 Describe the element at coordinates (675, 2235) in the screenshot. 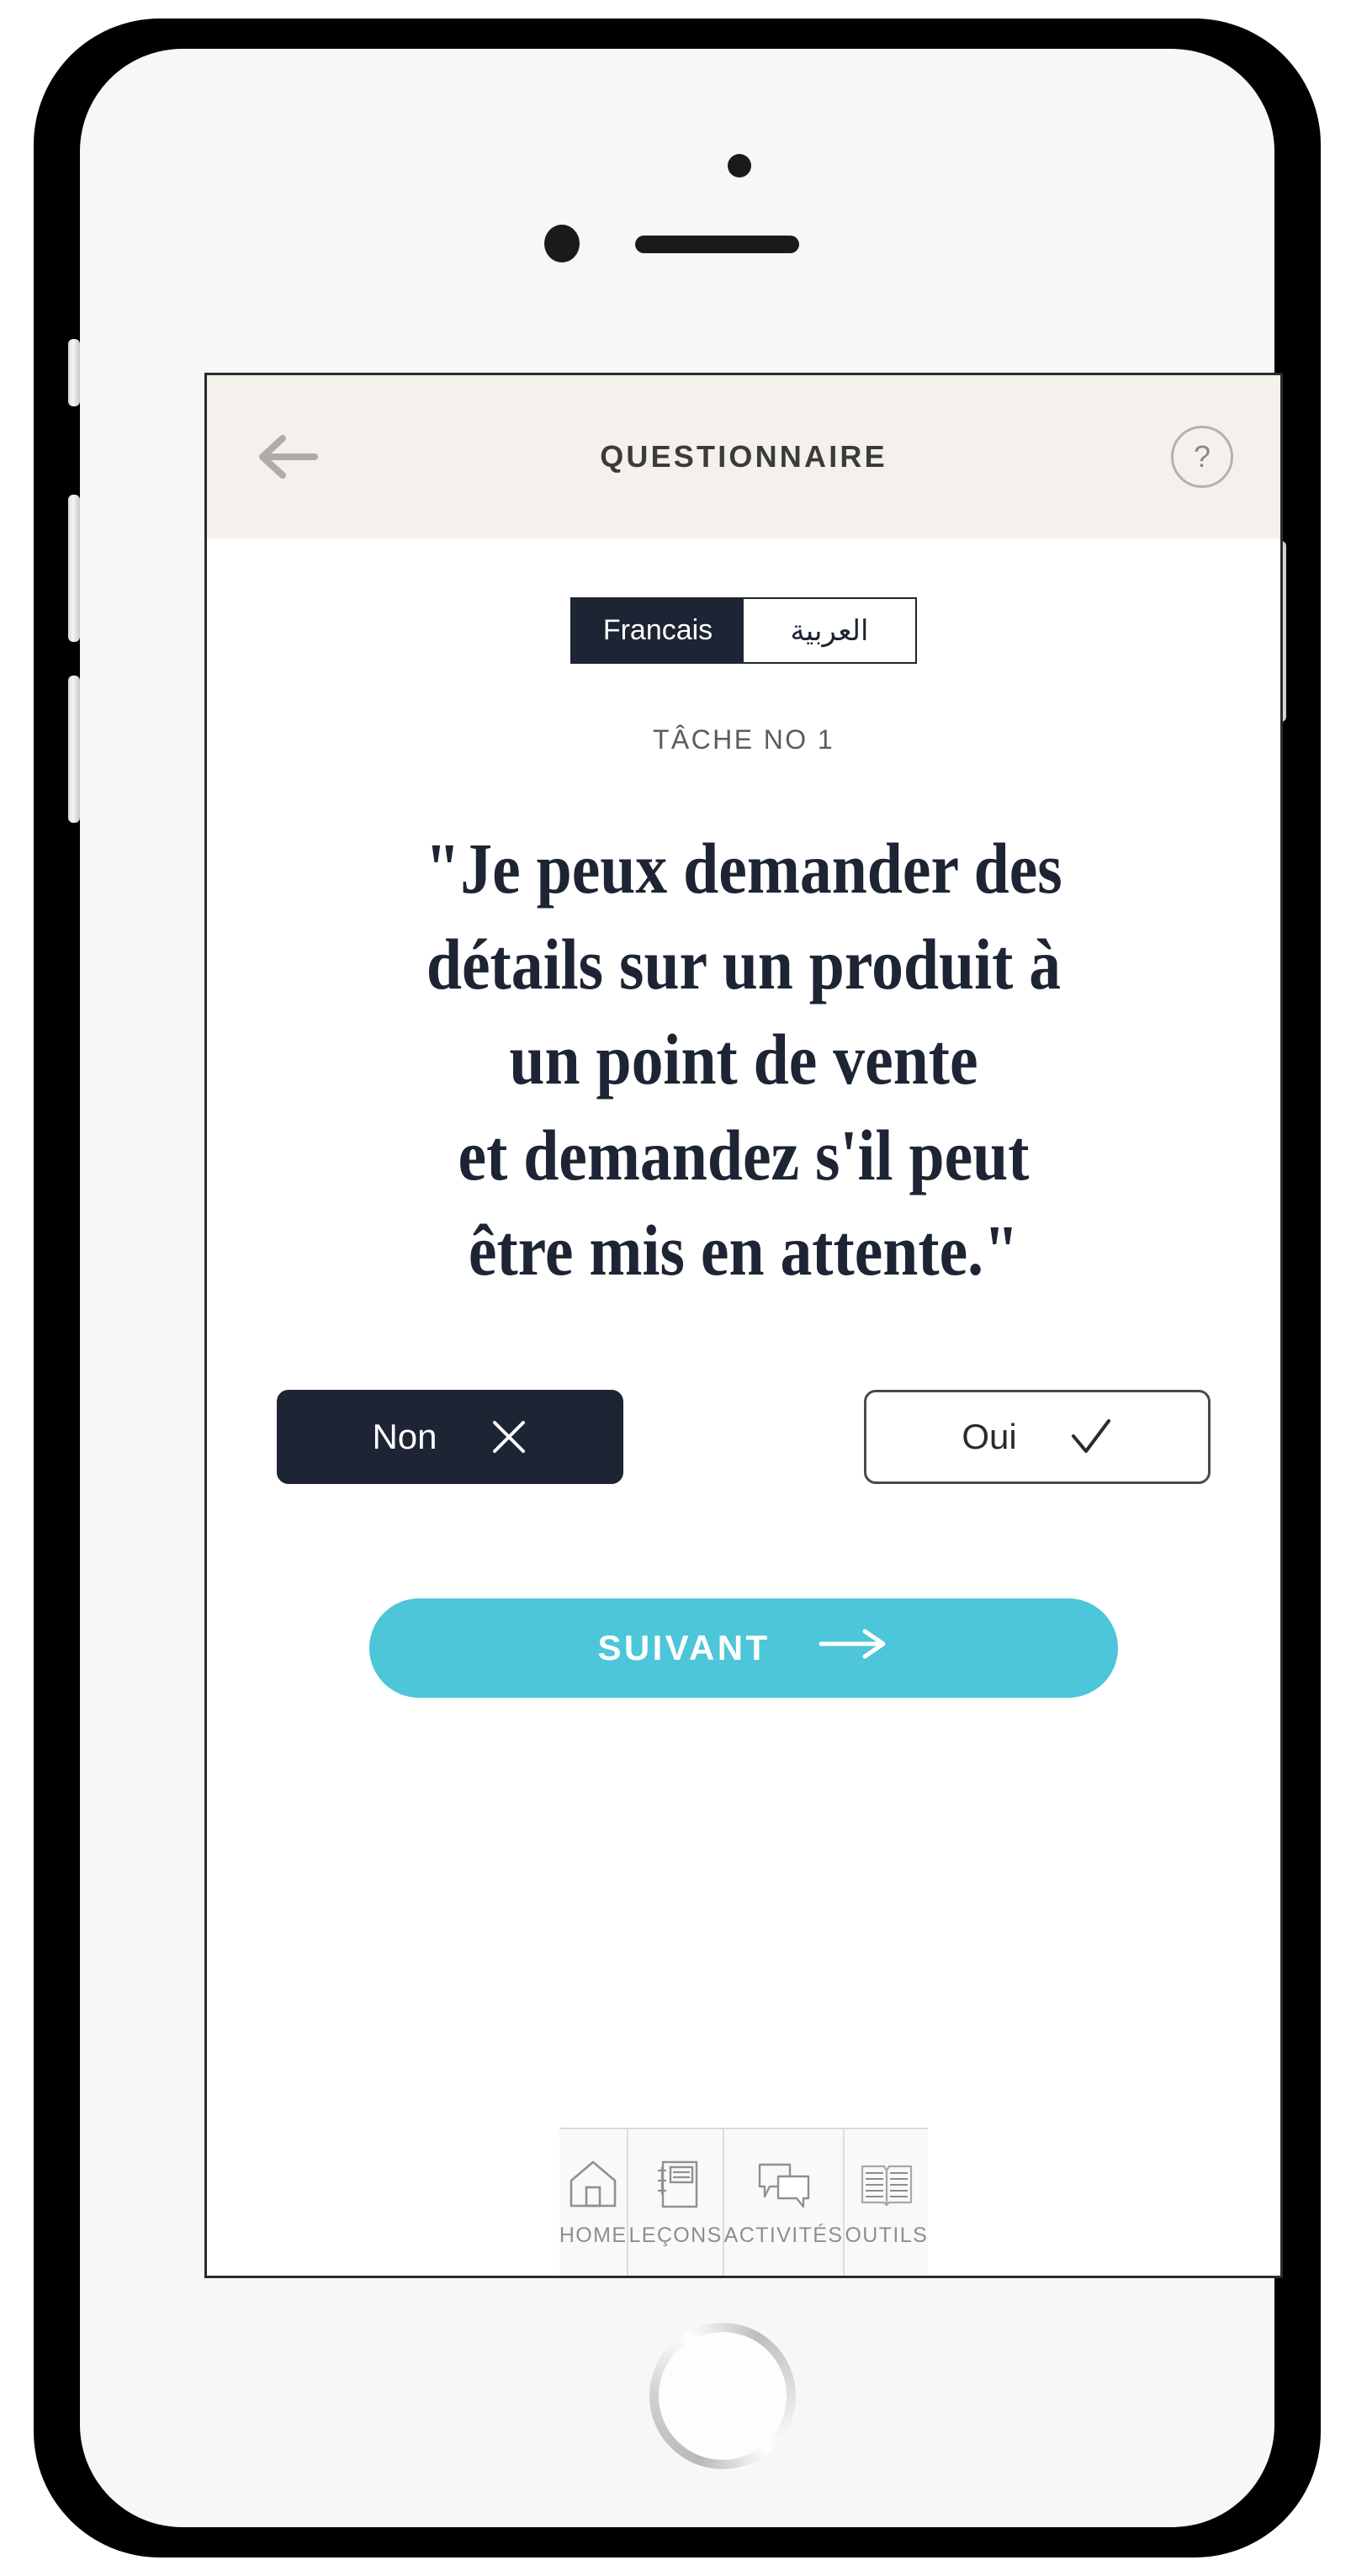

I see `nav-label-lecons: LEÇONS` at that location.